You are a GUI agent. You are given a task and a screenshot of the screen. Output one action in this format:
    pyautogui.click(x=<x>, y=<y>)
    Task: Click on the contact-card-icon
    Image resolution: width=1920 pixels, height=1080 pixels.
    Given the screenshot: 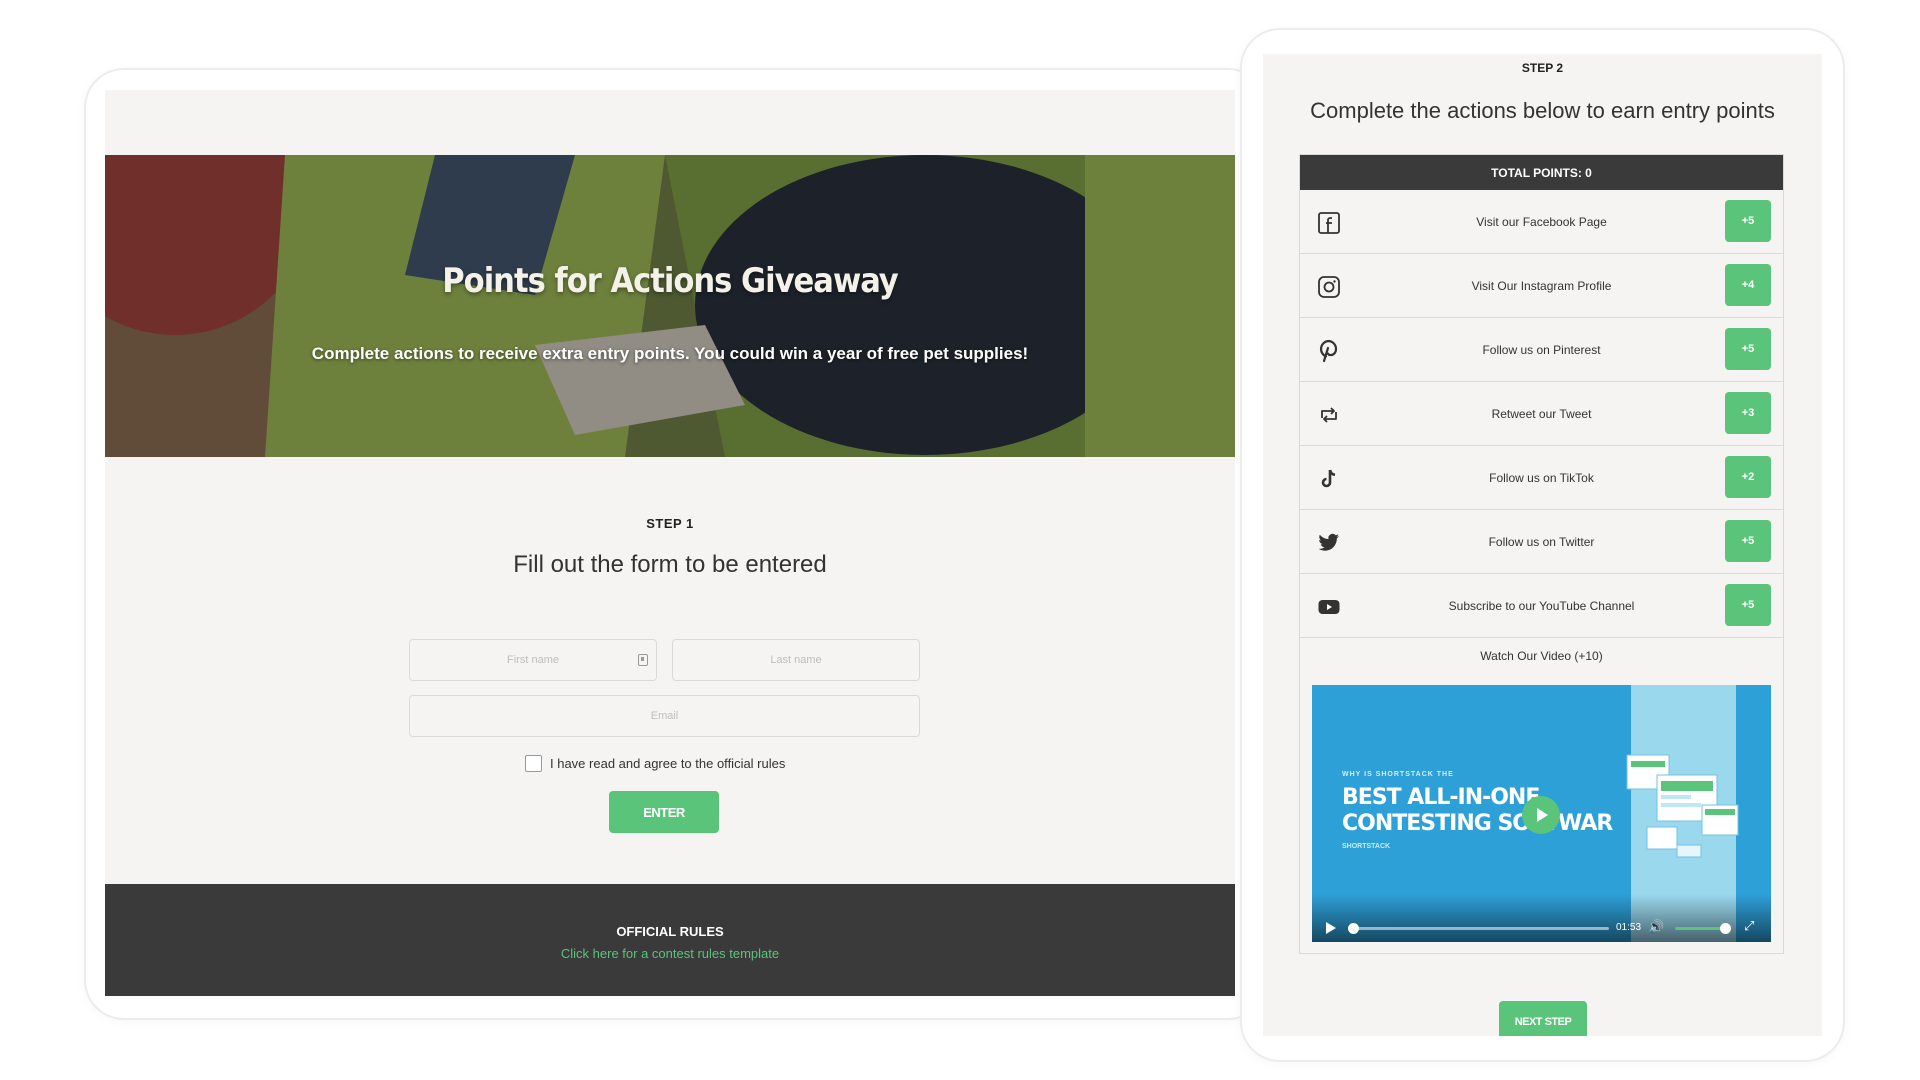 What is the action you would take?
    pyautogui.click(x=643, y=660)
    